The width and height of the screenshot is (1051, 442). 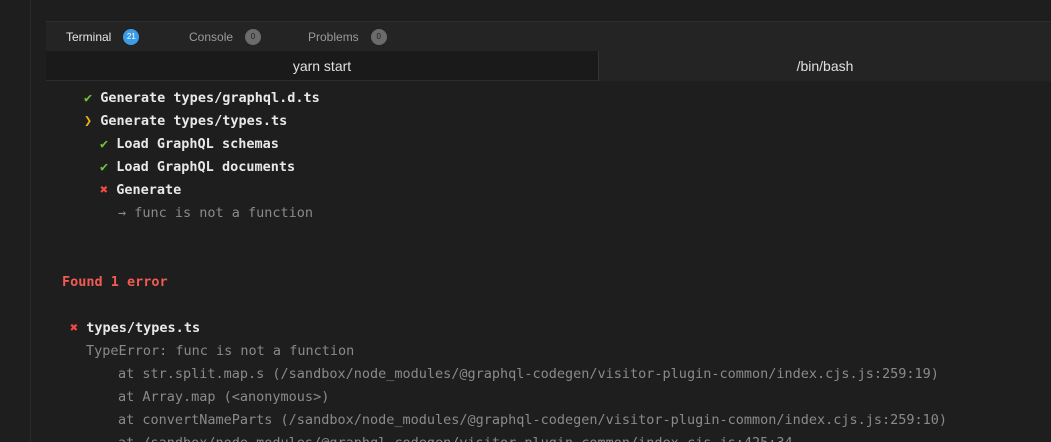 I want to click on error-file-line: ✖ types/types.ts, so click(x=135, y=328).